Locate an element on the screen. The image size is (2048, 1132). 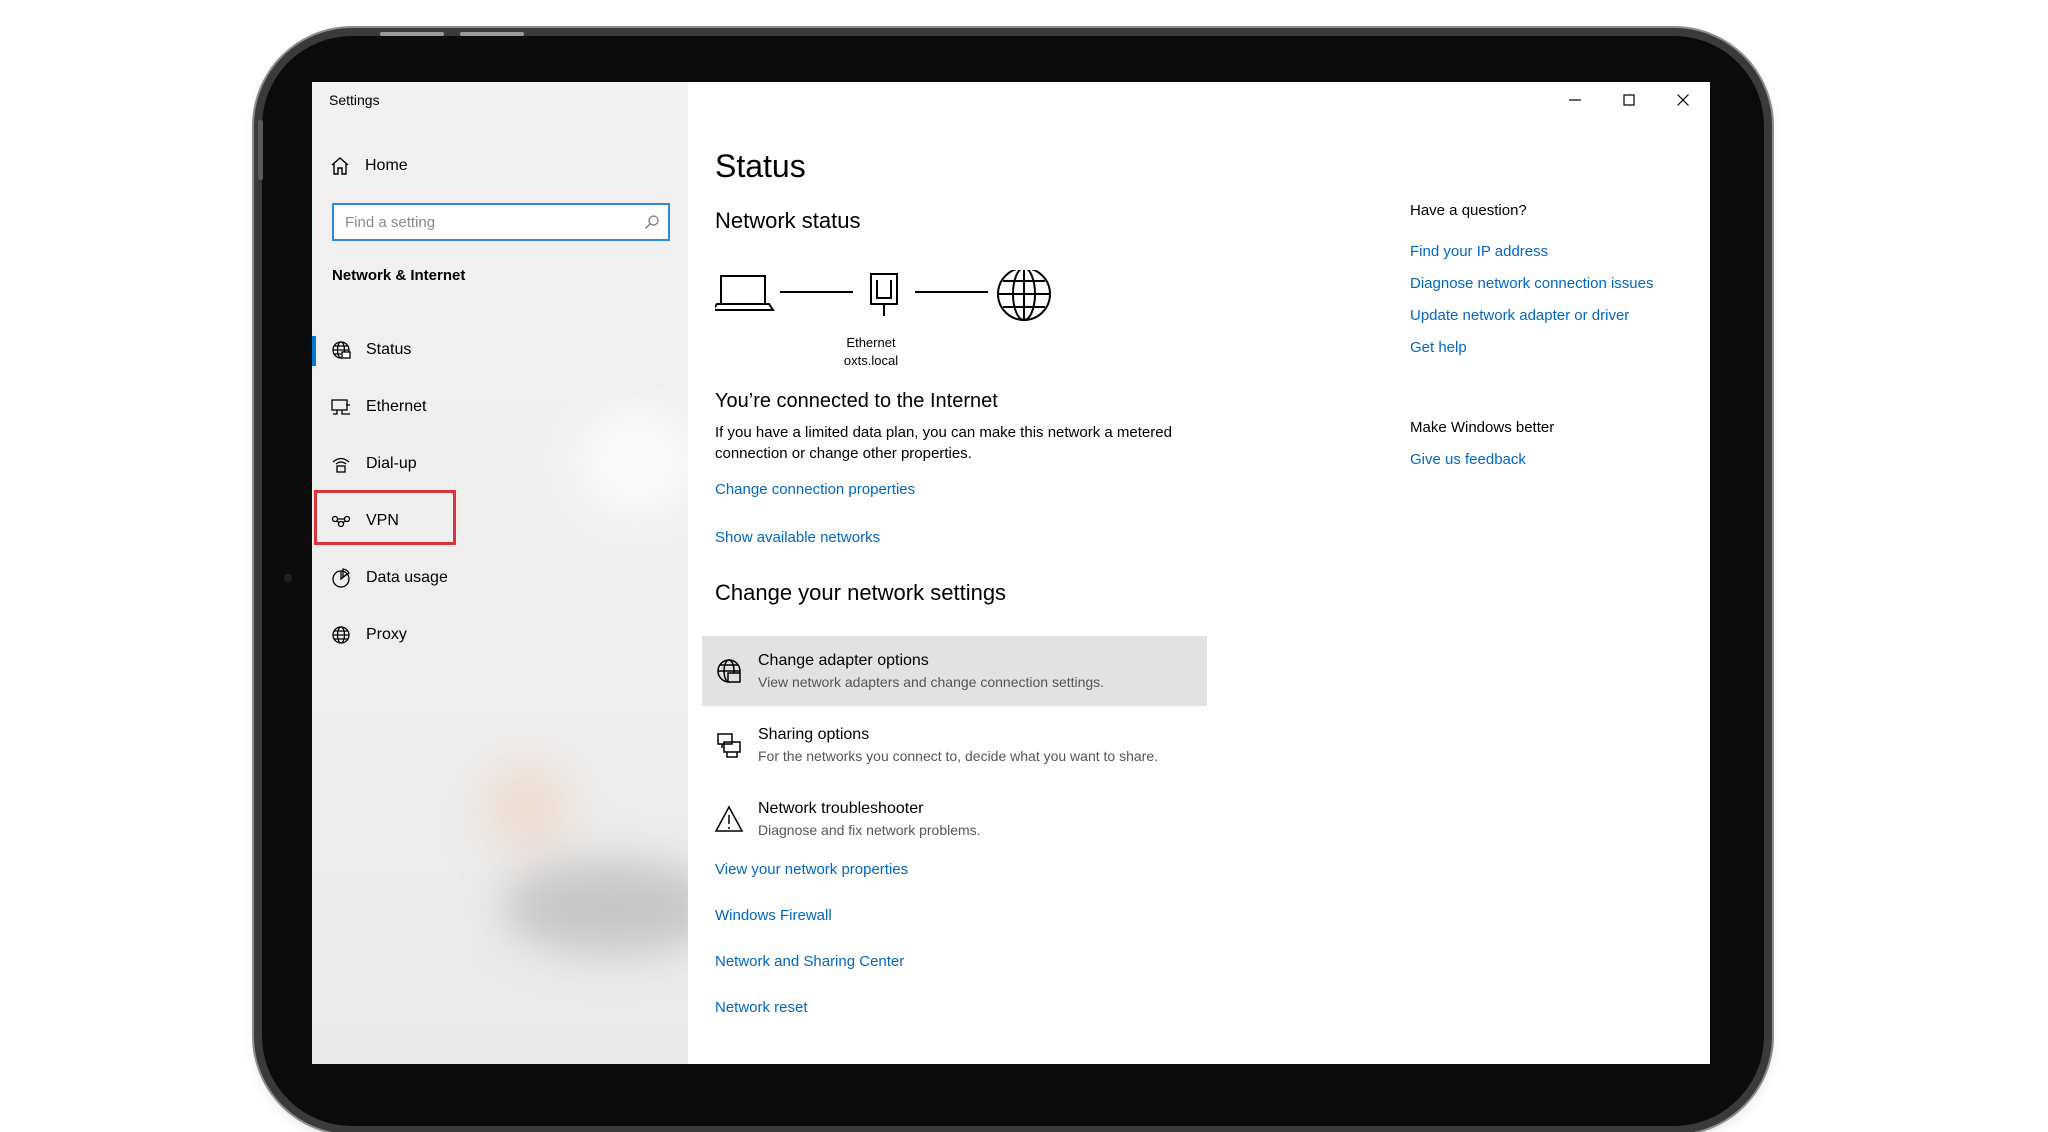
sidebar-item-status: Status is located at coordinates (500, 349).